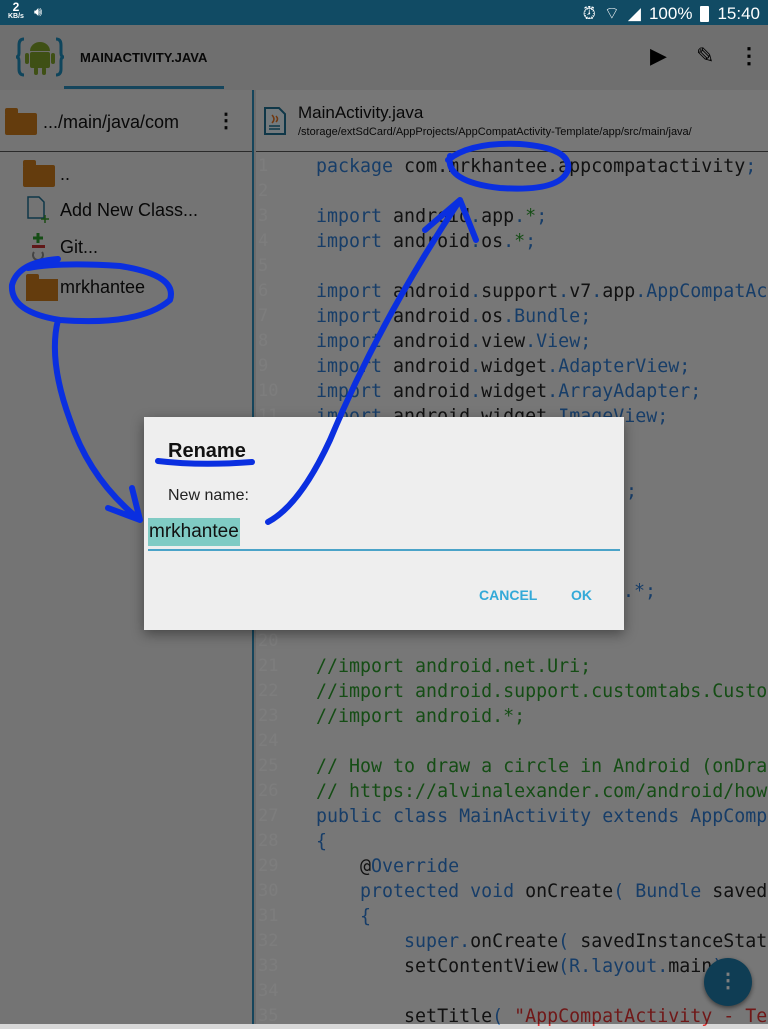  Describe the element at coordinates (384, 534) in the screenshot. I see `new-name-input: mrkhantee` at that location.